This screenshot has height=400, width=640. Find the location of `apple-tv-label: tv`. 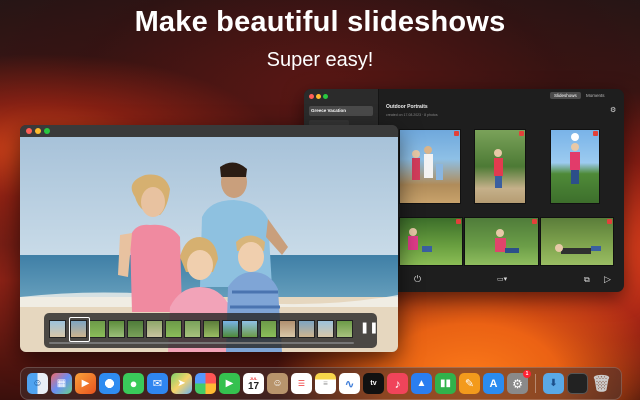

apple-tv-label: tv is located at coordinates (373, 383).